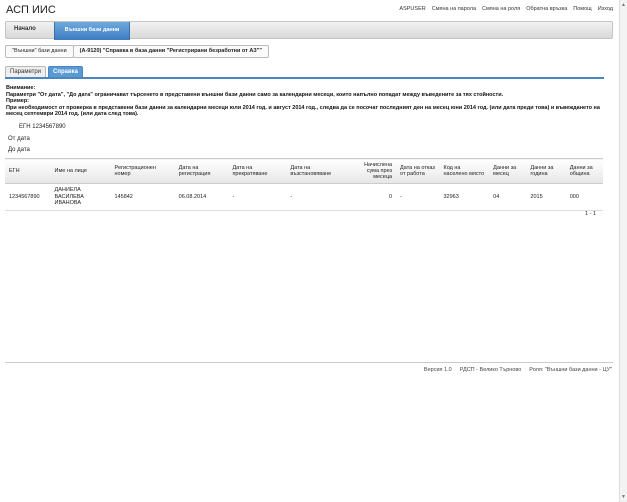  Describe the element at coordinates (591, 214) in the screenshot. I see `pager-count: 1 - 1` at that location.